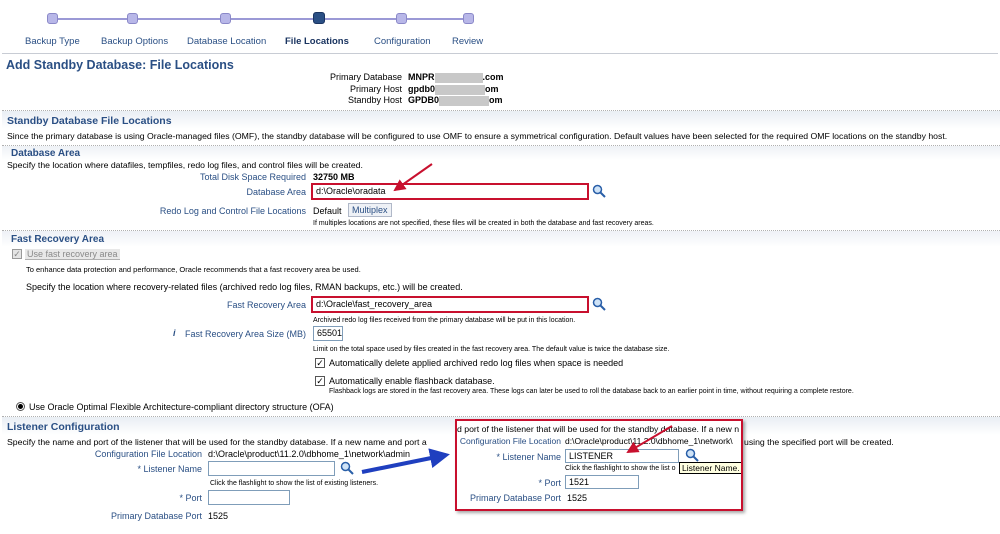  Describe the element at coordinates (649, 439) in the screenshot. I see `red-arrow-listener-name` at that location.